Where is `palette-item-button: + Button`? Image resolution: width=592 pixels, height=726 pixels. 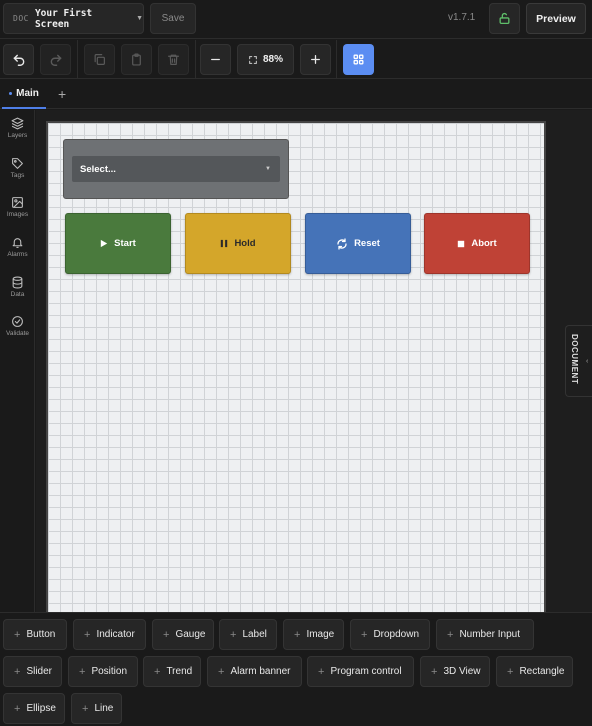
palette-item-button: + Button is located at coordinates (35, 634).